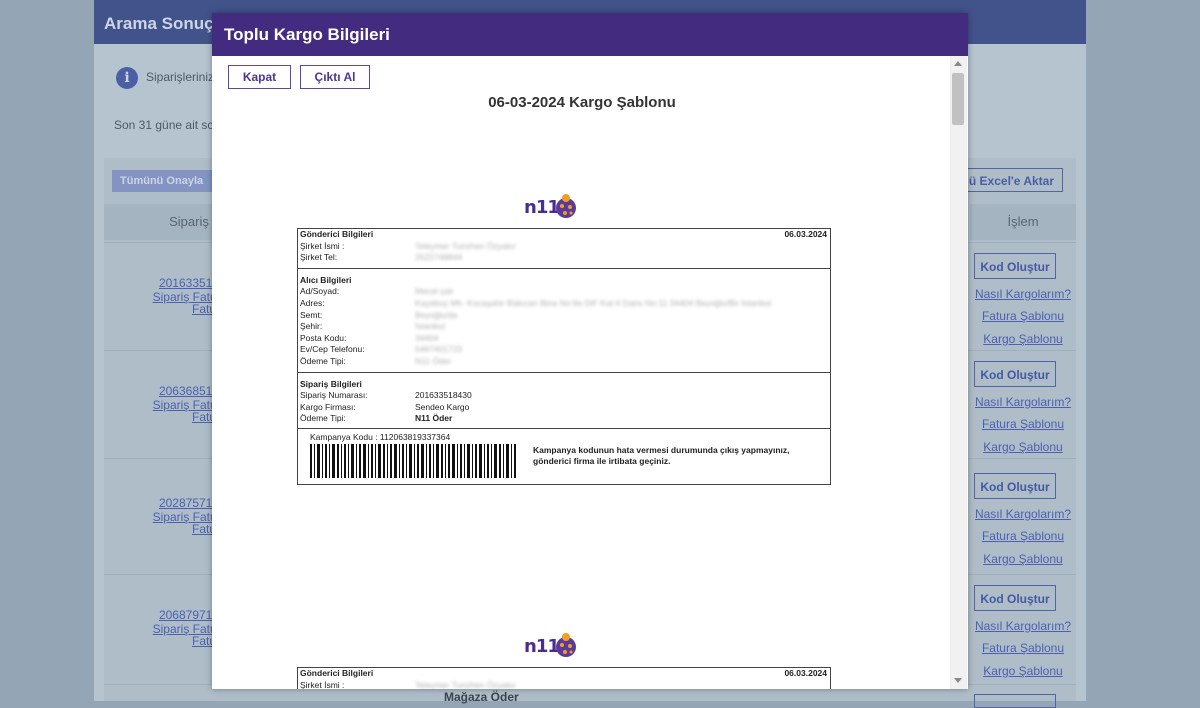 The width and height of the screenshot is (1200, 708). Describe the element at coordinates (369, 337) in the screenshot. I see `postal-code-row: Posta Kodu: 34404` at that location.